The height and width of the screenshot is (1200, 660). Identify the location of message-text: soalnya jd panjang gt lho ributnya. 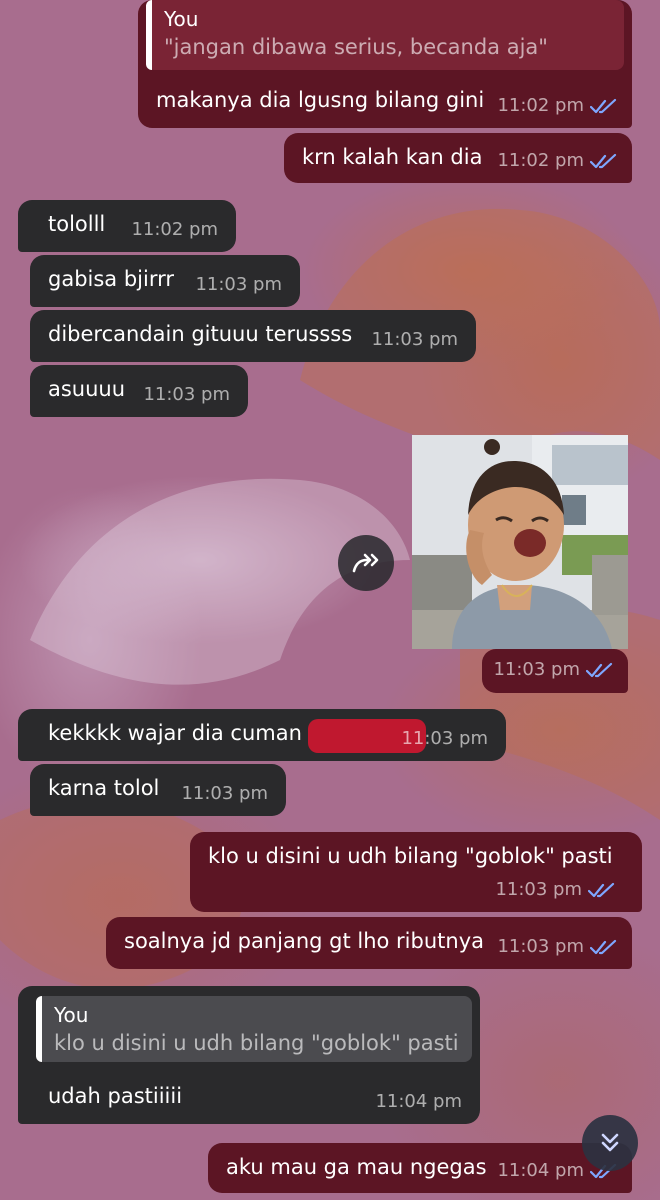
(304, 941).